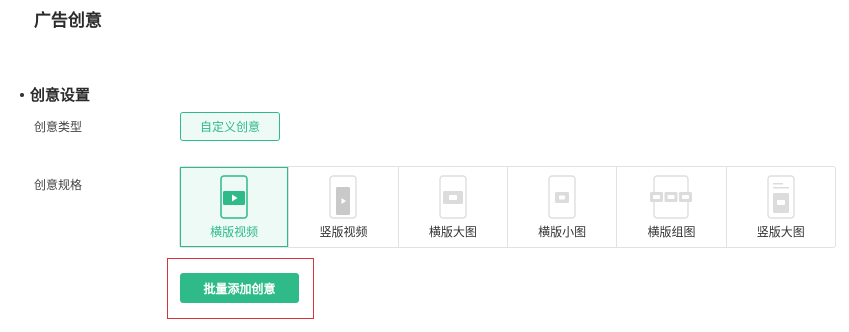 This screenshot has height=332, width=849. I want to click on spec-option-portrait-large-image: 竖版大图, so click(781, 207).